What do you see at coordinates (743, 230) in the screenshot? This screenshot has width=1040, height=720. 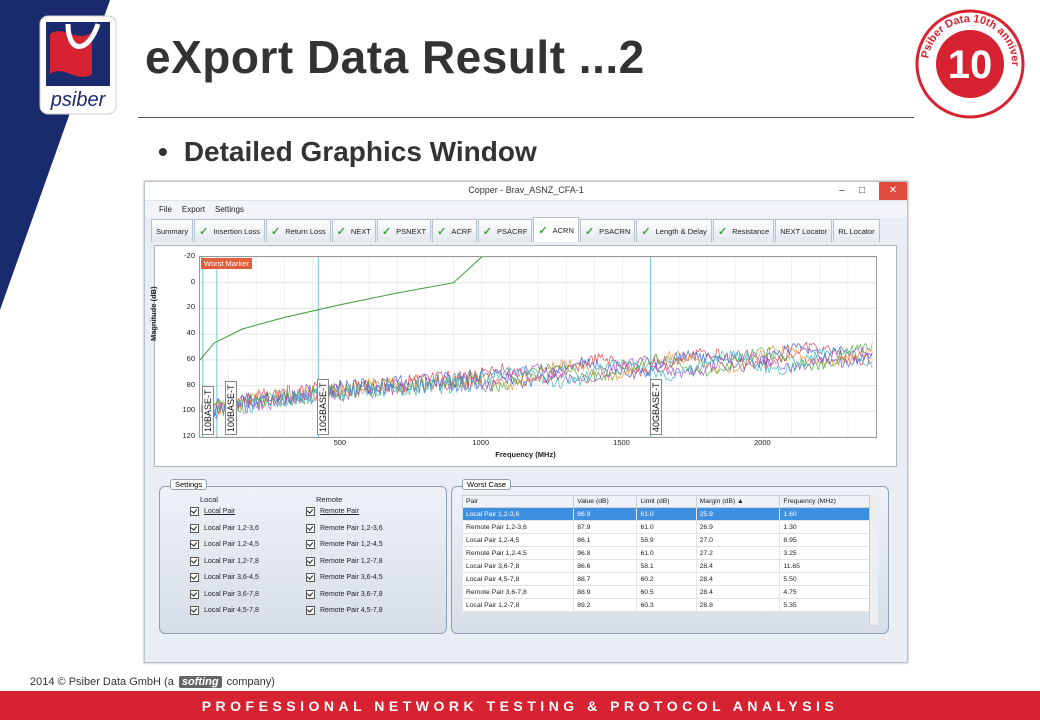 I see `tab-resistance: ✓ Resistance` at bounding box center [743, 230].